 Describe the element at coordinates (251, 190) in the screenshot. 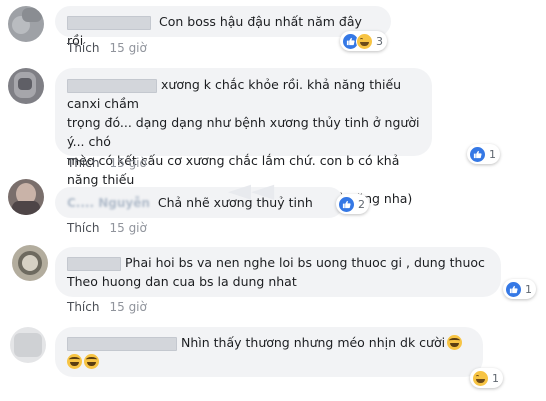

I see `watermark-logo: ◄◄` at that location.